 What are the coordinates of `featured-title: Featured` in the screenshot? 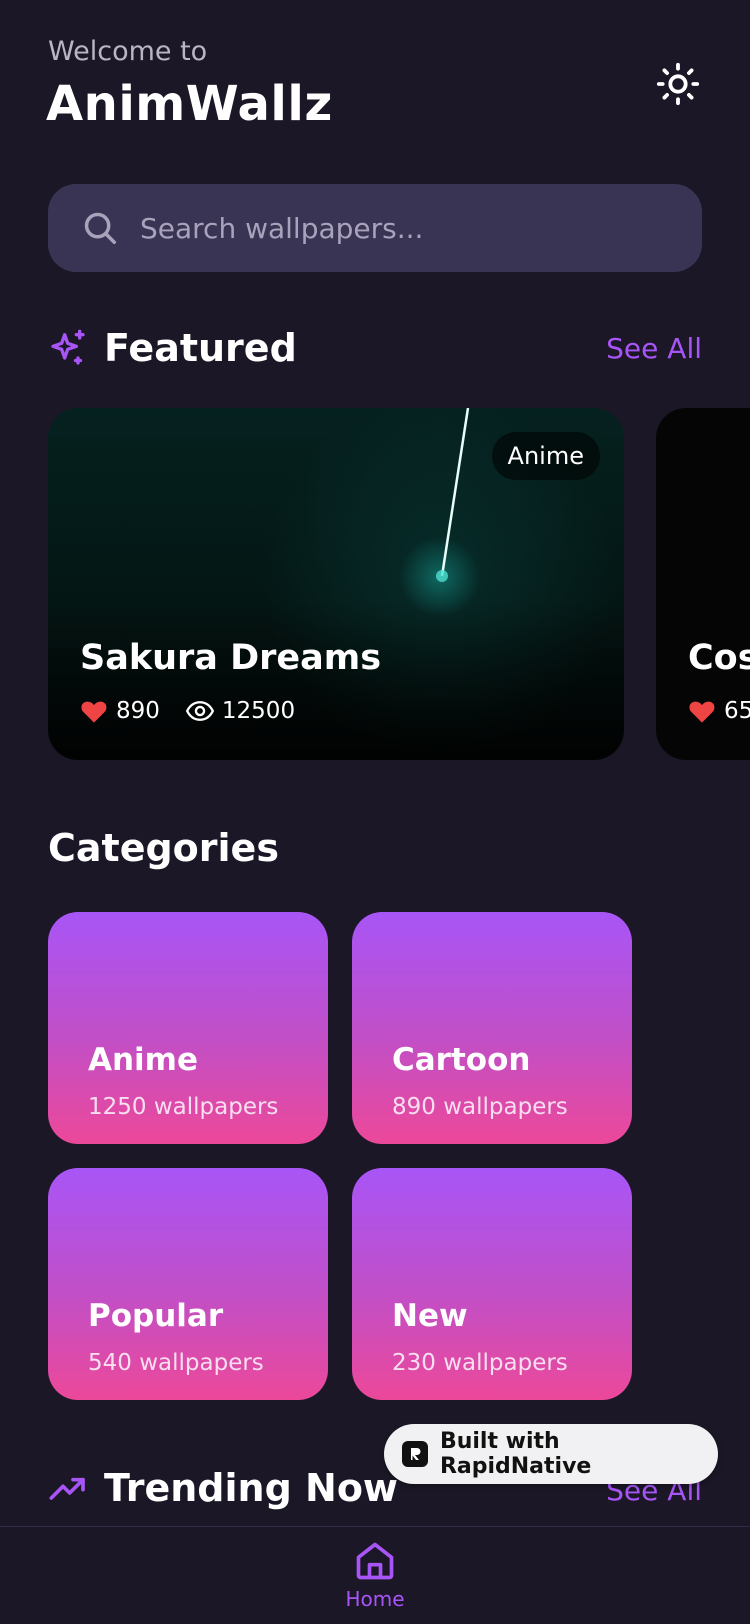 It's located at (200, 348).